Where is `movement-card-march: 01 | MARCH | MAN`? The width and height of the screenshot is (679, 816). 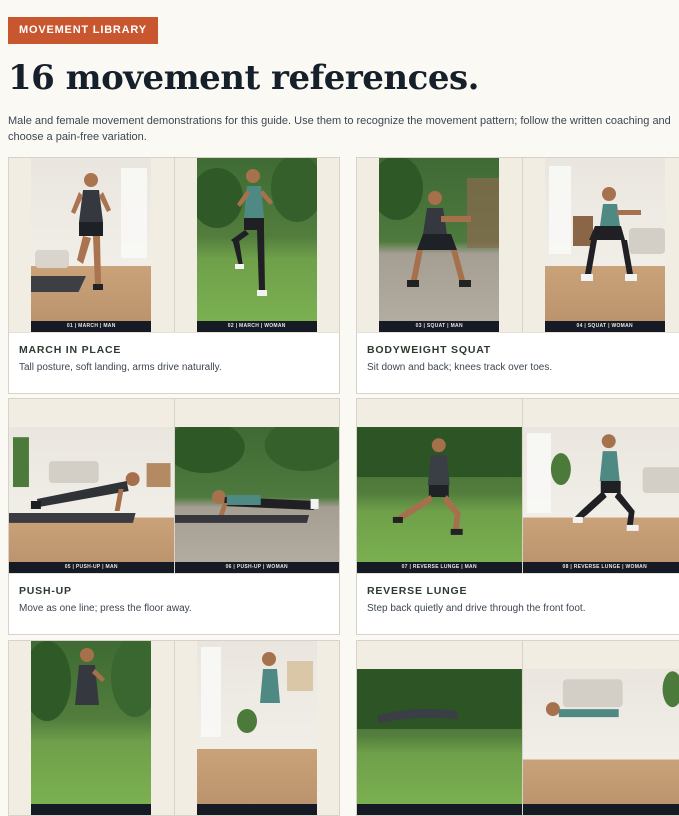
movement-card-march: 01 | MARCH | MAN is located at coordinates (174, 275).